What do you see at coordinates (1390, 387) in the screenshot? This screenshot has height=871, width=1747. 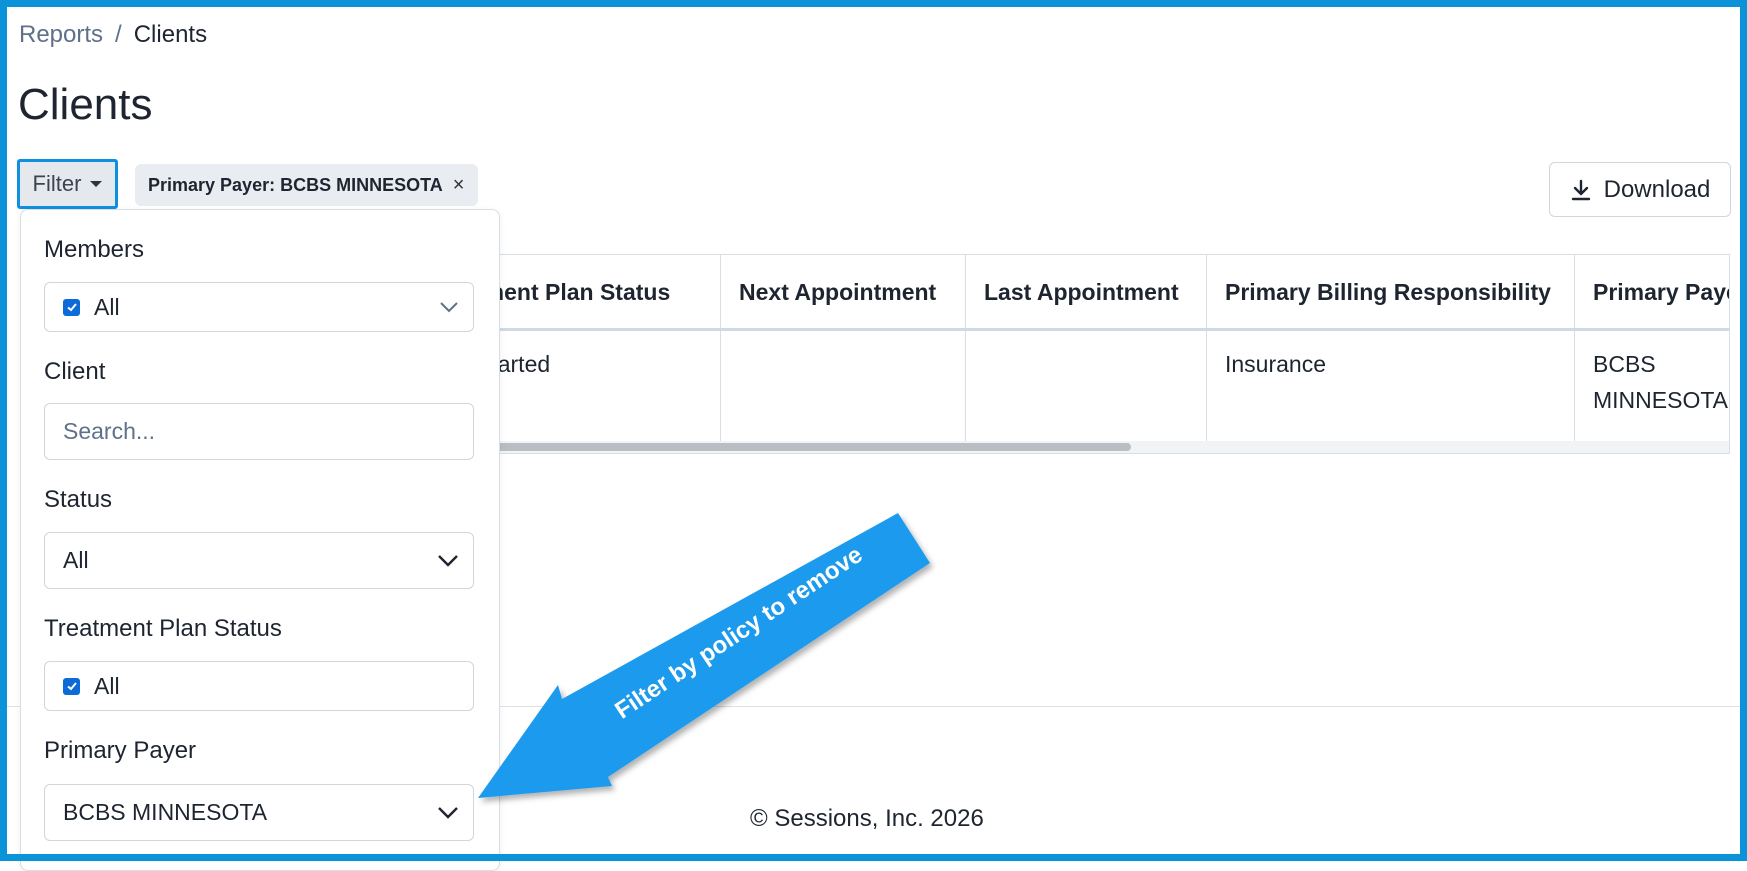 I see `table-cell: Insurance` at bounding box center [1390, 387].